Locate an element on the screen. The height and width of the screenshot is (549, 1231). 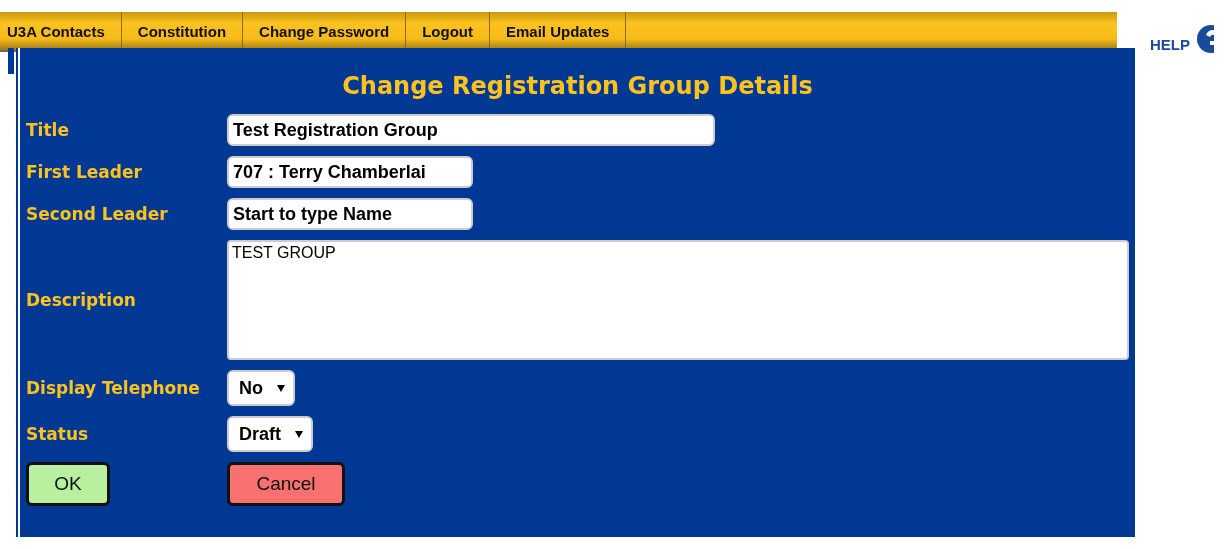
field-label: Display Telephone is located at coordinates (113, 388).